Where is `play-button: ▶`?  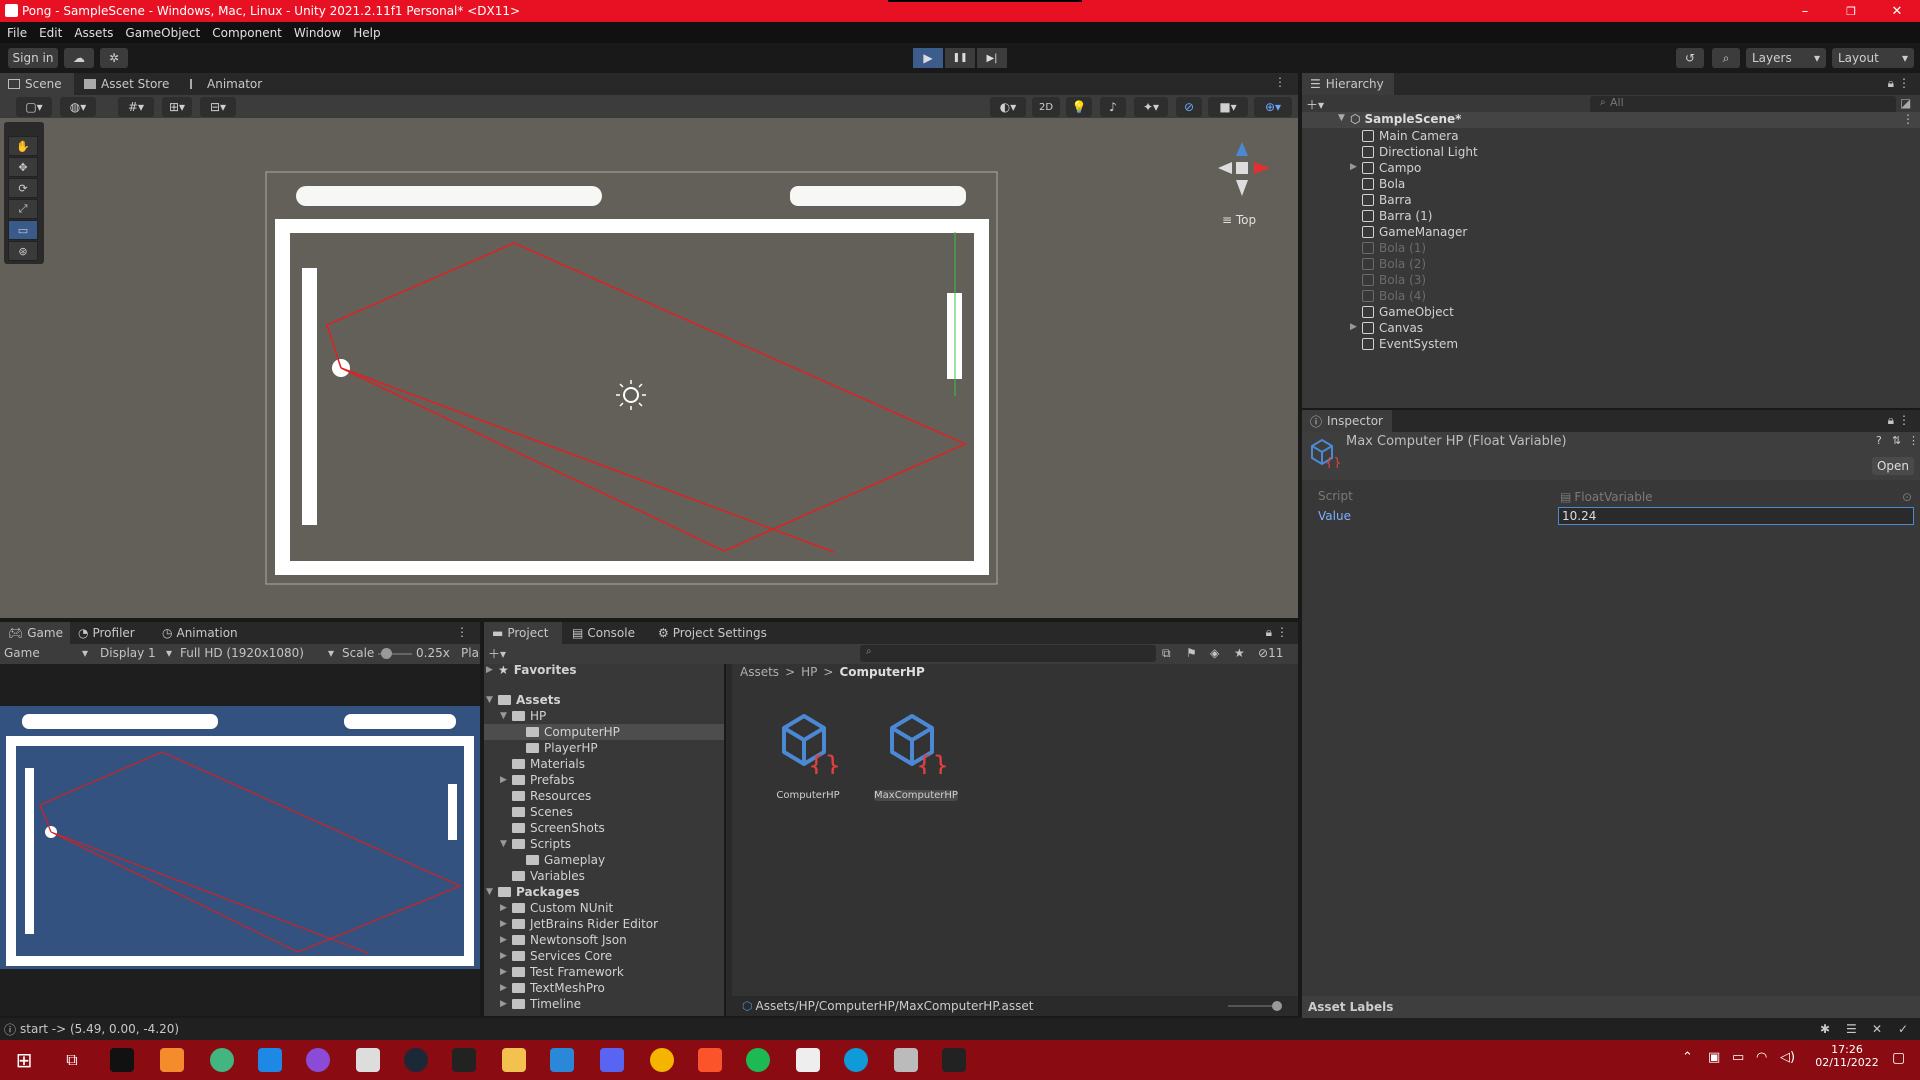 play-button: ▶ is located at coordinates (928, 58).